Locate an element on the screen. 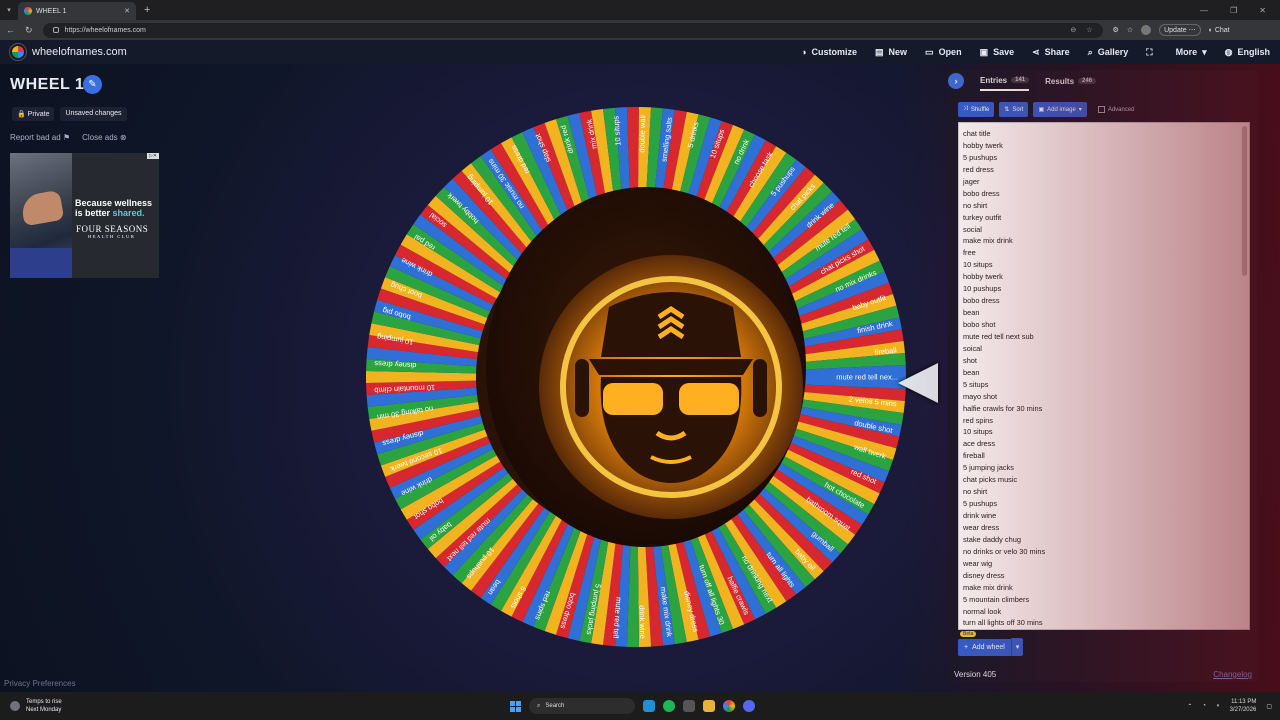  menu-open-button: ▭ Open is located at coordinates (943, 52).